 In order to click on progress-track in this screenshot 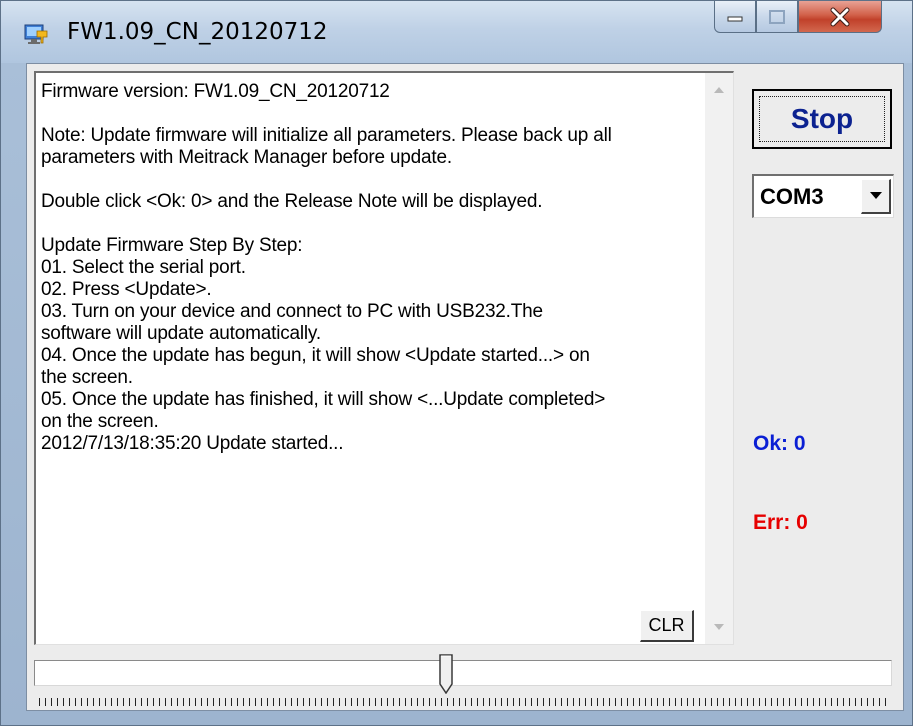, I will do `click(463, 673)`.